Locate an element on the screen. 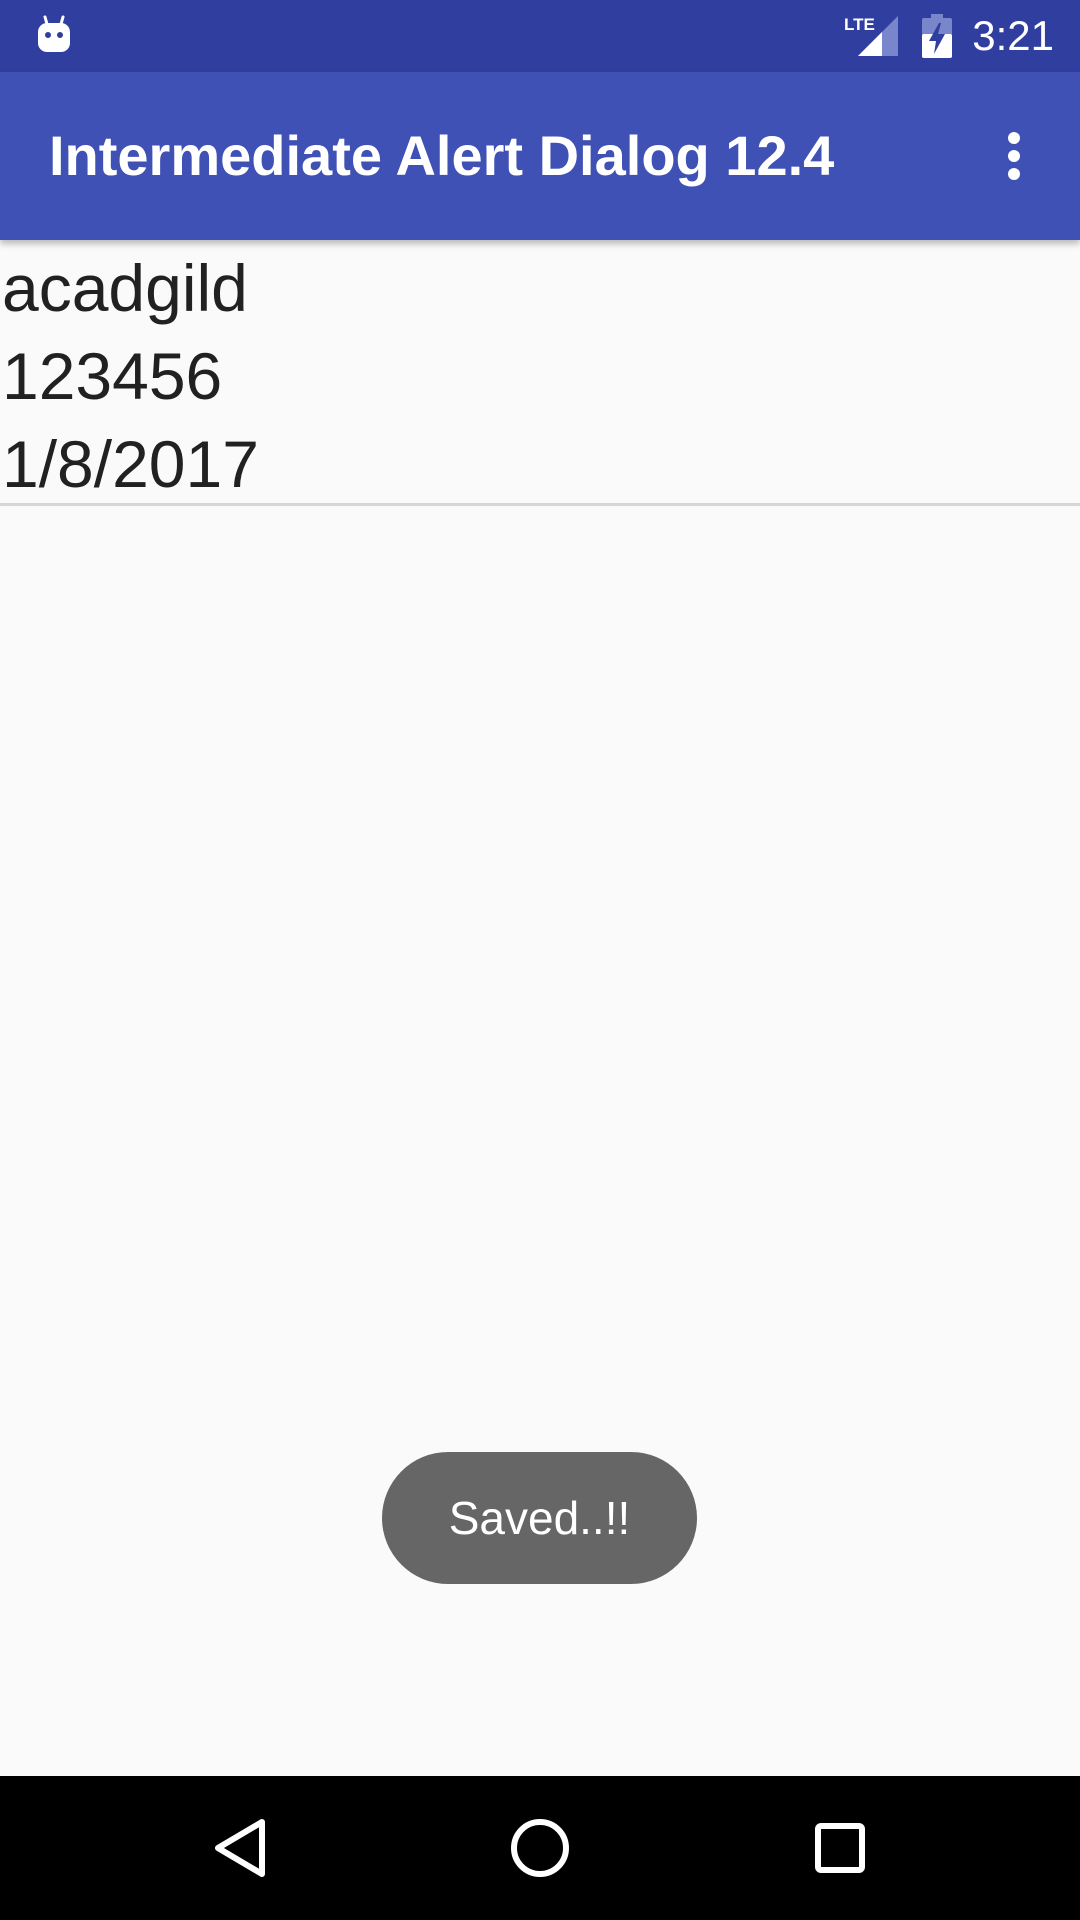 The image size is (1080, 1920). home-button is located at coordinates (540, 1848).